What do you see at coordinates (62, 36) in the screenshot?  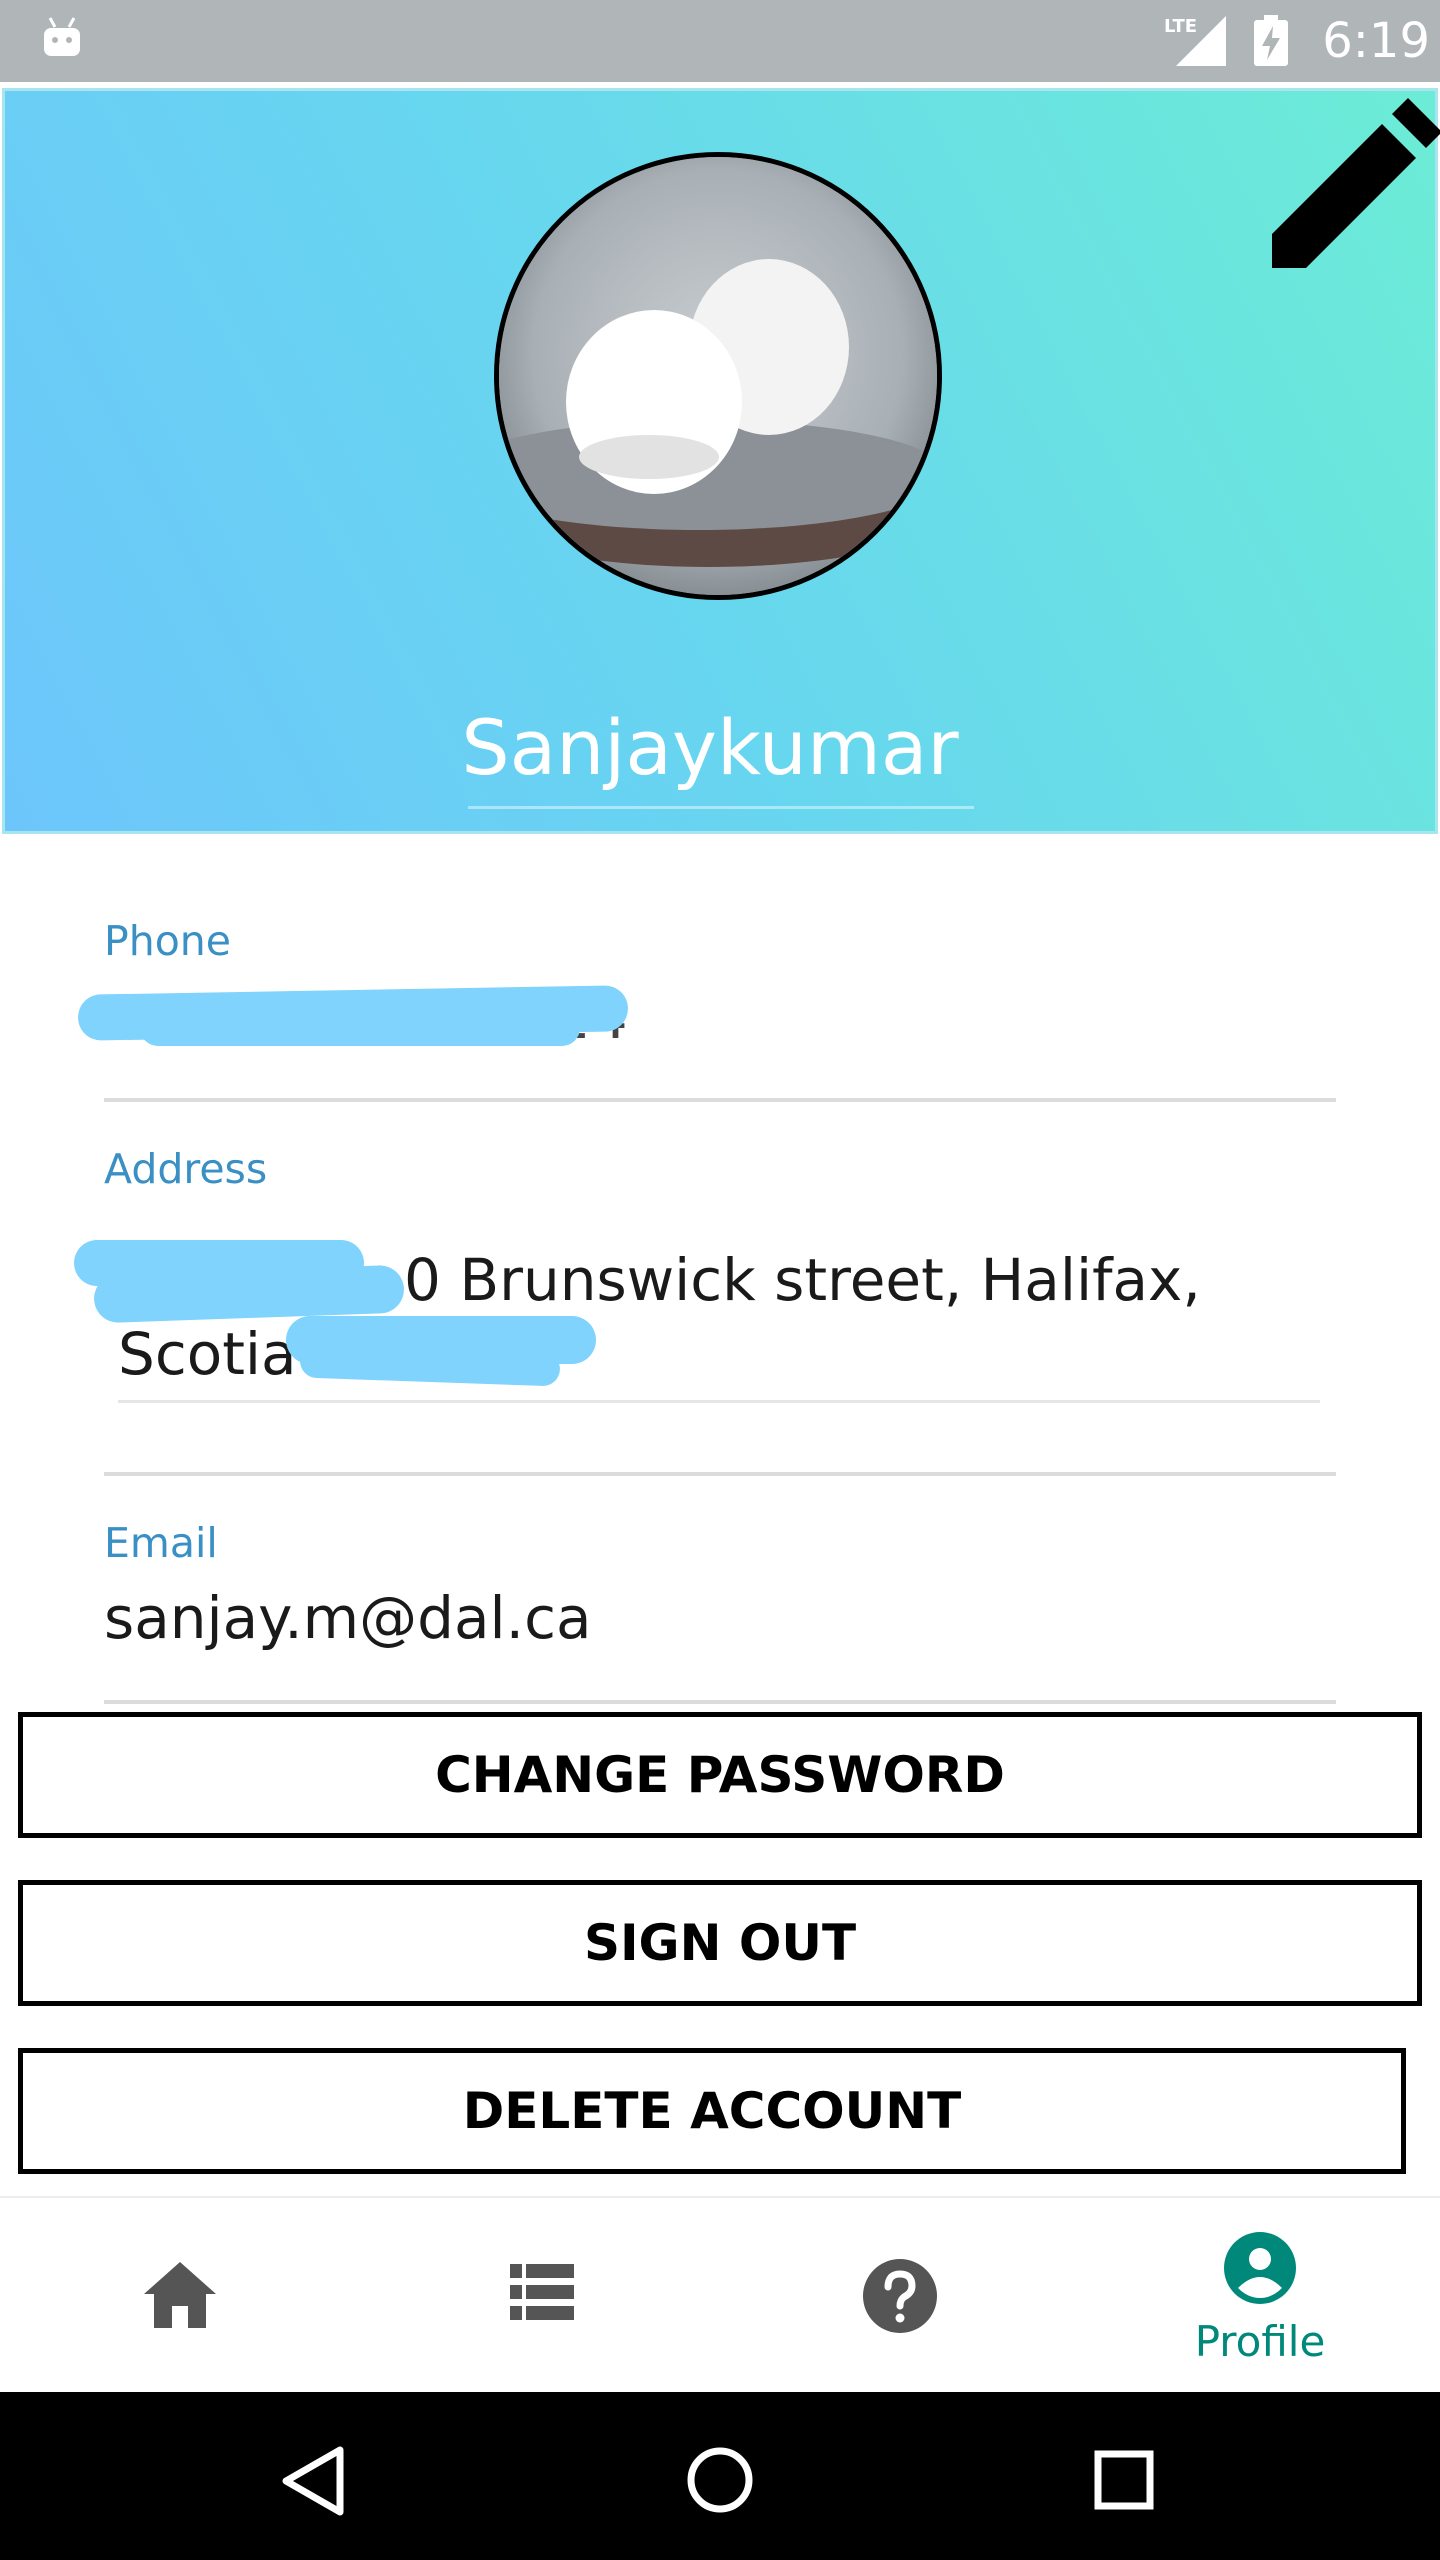 I see `android-icon` at bounding box center [62, 36].